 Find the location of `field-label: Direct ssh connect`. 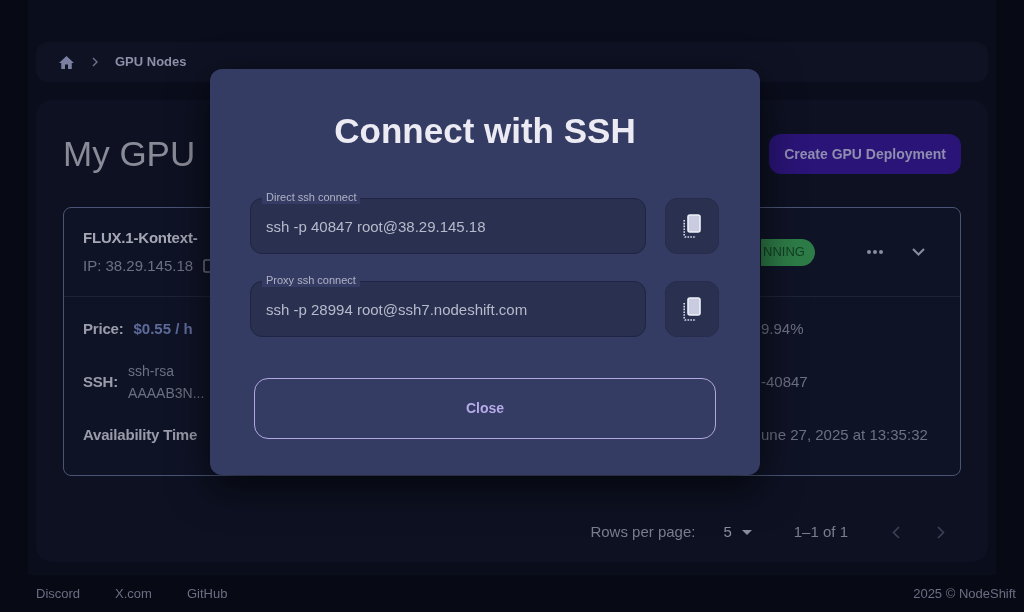

field-label: Direct ssh connect is located at coordinates (311, 197).